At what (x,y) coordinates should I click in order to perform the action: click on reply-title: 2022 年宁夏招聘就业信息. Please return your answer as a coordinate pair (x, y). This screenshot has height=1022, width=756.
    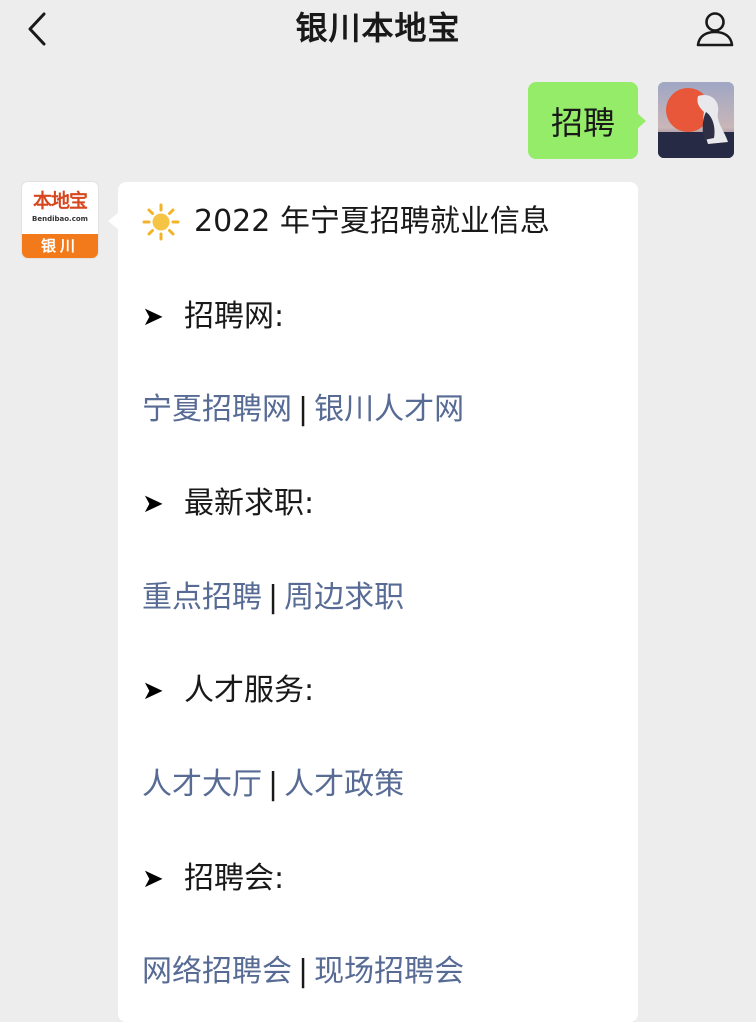
    Looking at the image, I should click on (372, 221).